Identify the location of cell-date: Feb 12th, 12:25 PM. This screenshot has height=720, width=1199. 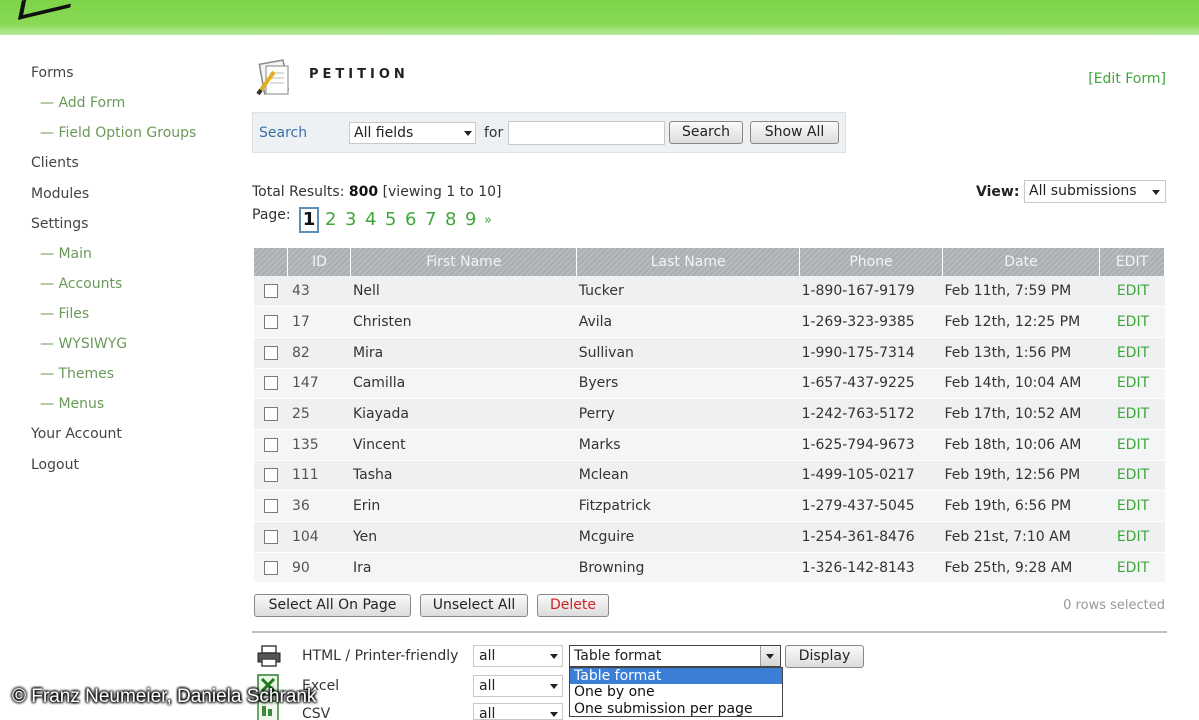
(1021, 322).